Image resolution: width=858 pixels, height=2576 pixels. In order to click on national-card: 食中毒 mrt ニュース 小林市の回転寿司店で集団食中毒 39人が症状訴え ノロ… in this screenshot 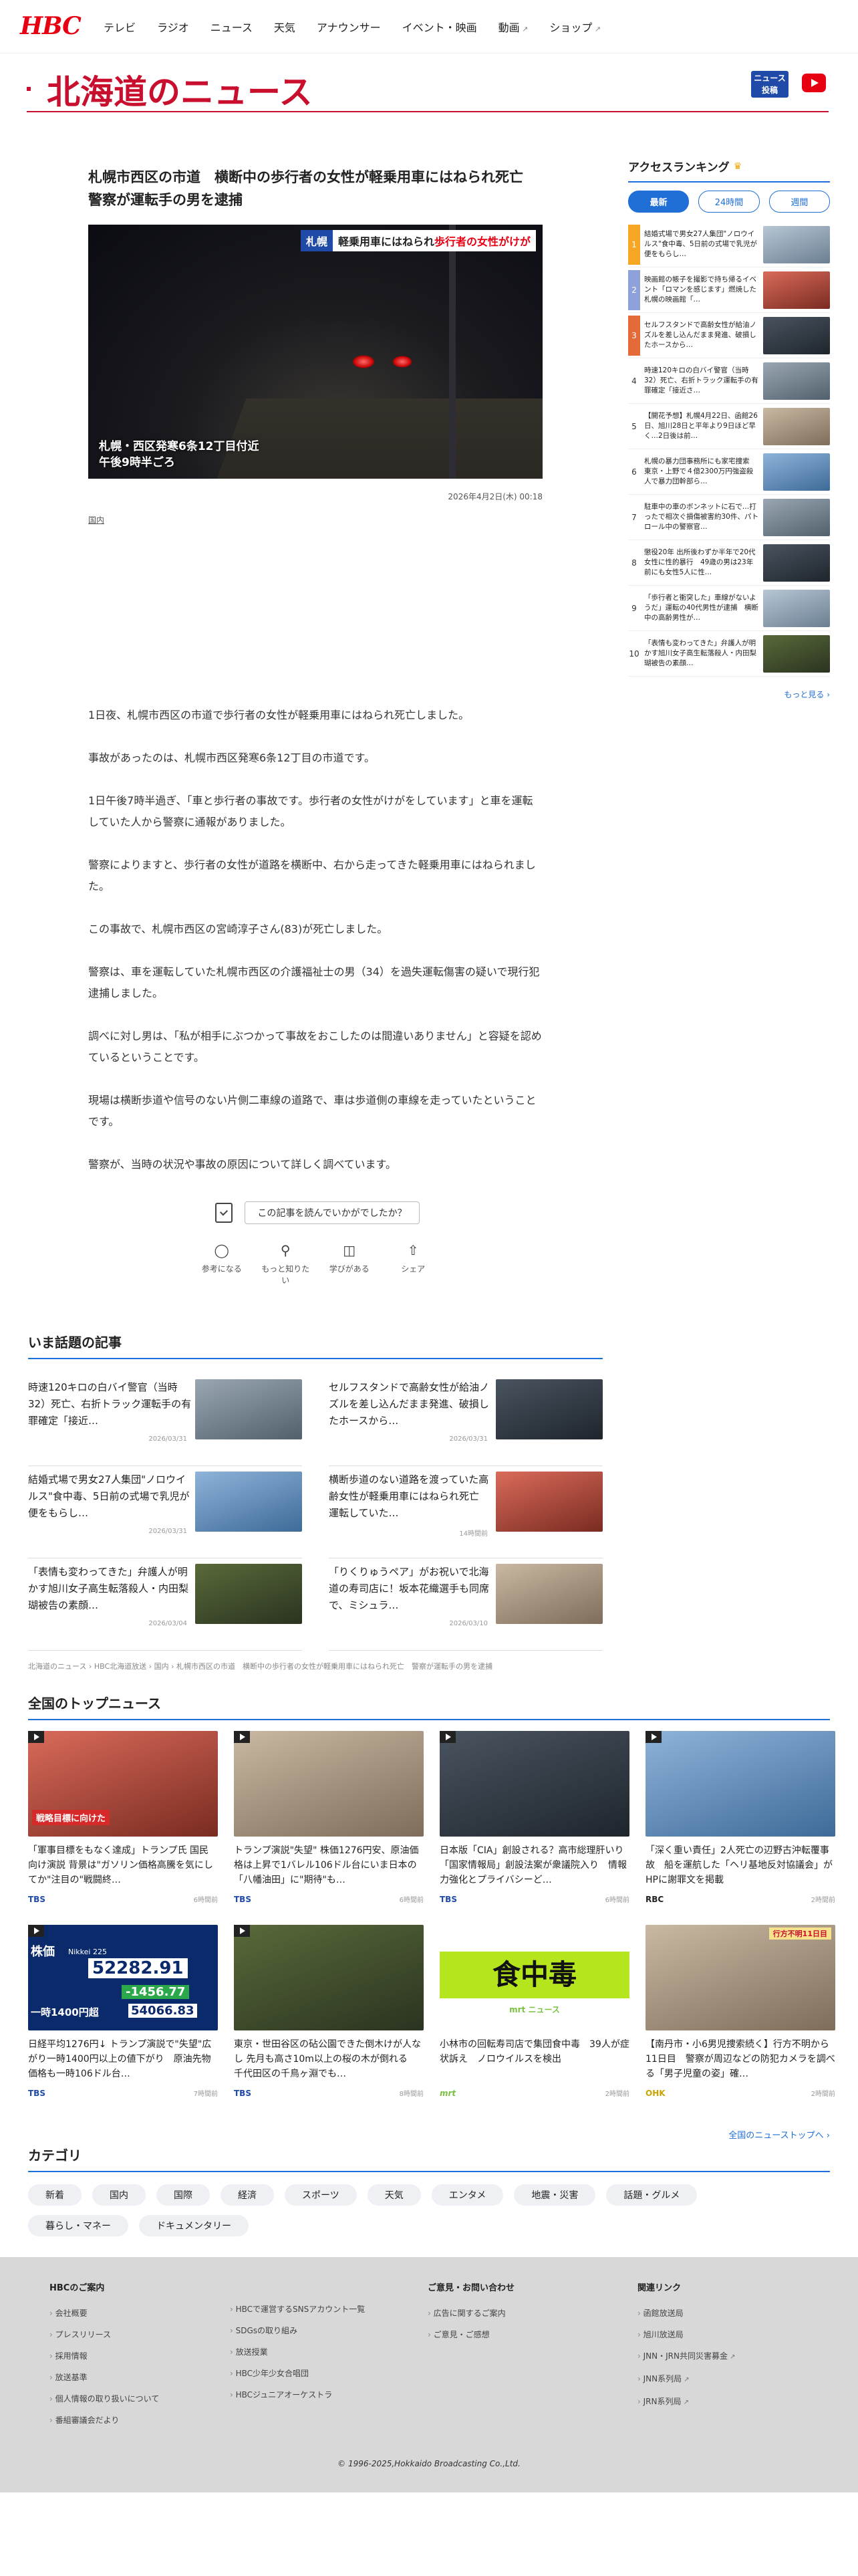, I will do `click(534, 2015)`.